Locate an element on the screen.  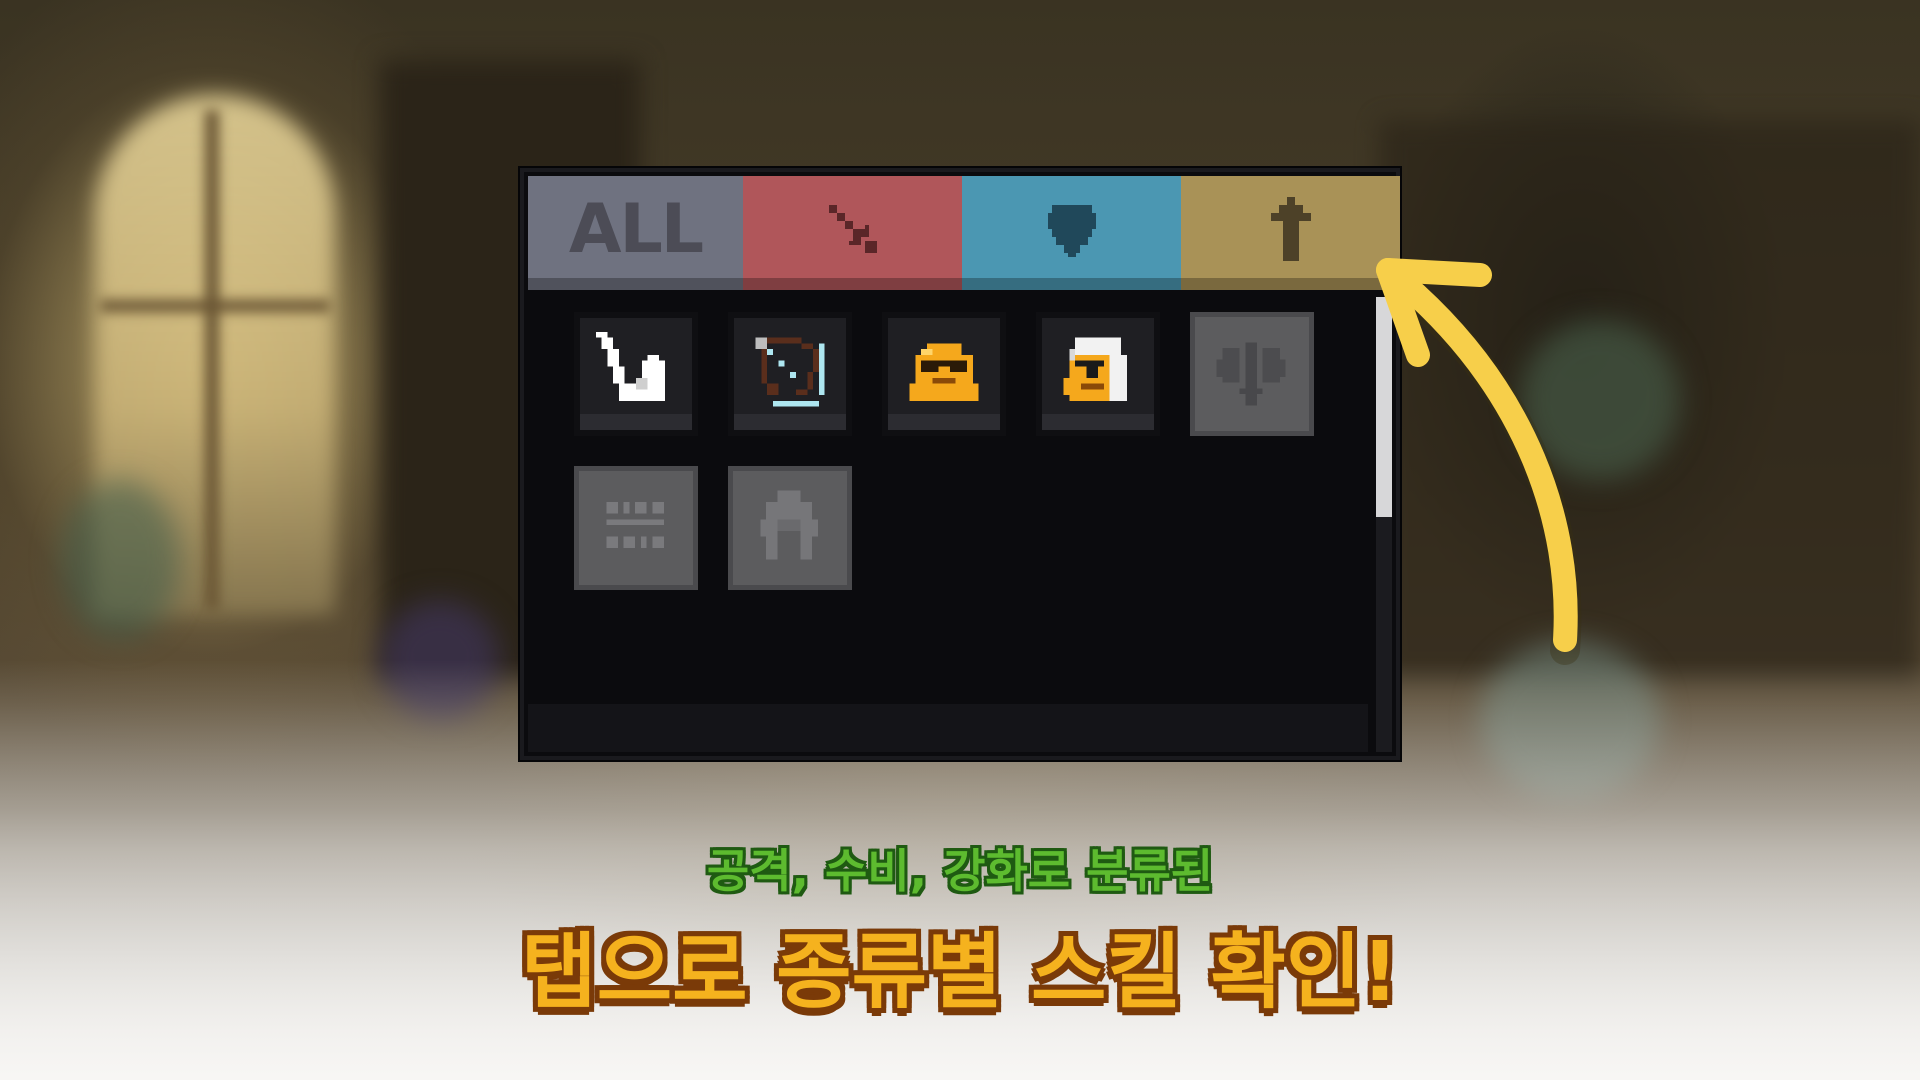
shield-icon is located at coordinates (1071, 231).